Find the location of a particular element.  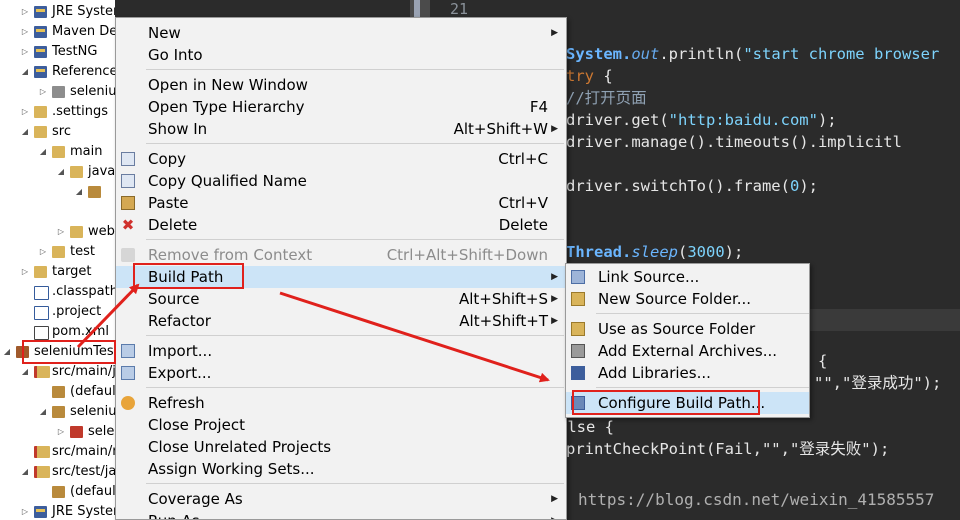

arrow-to-build-path is located at coordinates (108, 316).